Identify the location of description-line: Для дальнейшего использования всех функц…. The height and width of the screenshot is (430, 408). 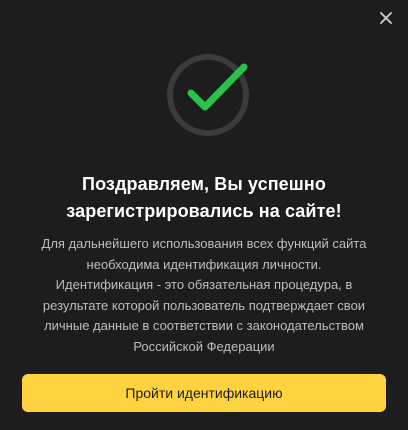
(204, 243).